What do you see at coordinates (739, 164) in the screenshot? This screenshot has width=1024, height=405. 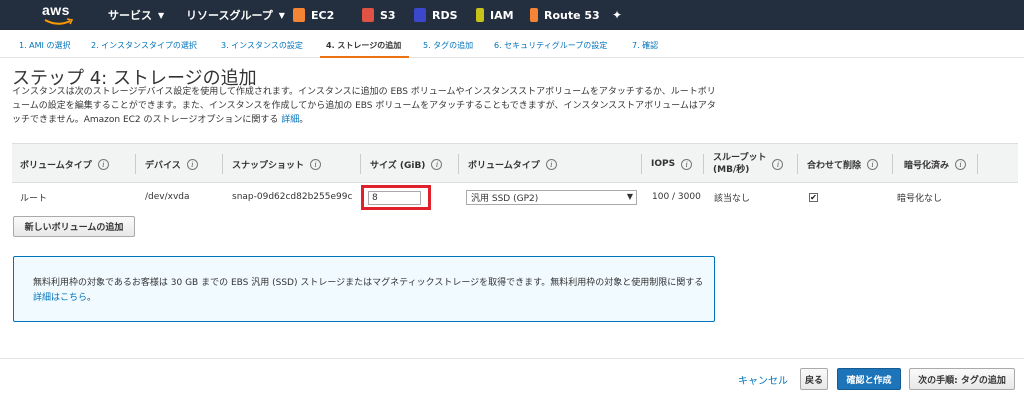 I see `header-label: スループット (MB/秒)` at bounding box center [739, 164].